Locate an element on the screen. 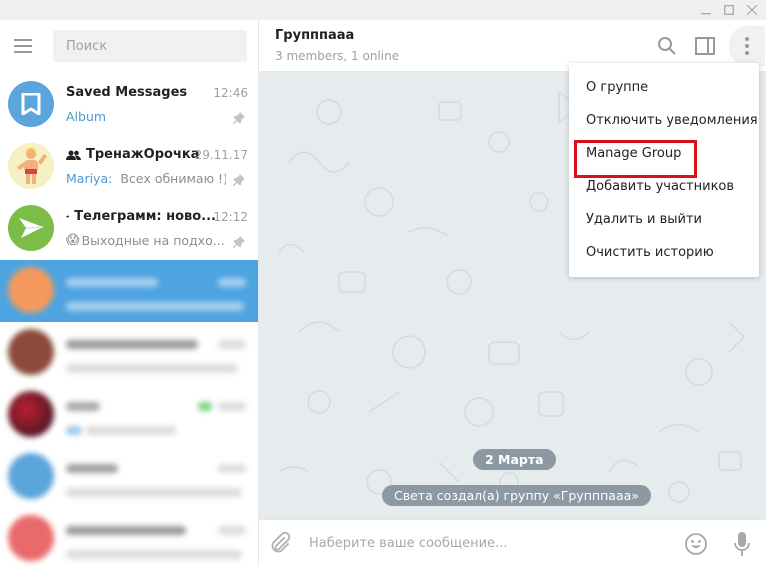  voice-record-button is located at coordinates (742, 546).